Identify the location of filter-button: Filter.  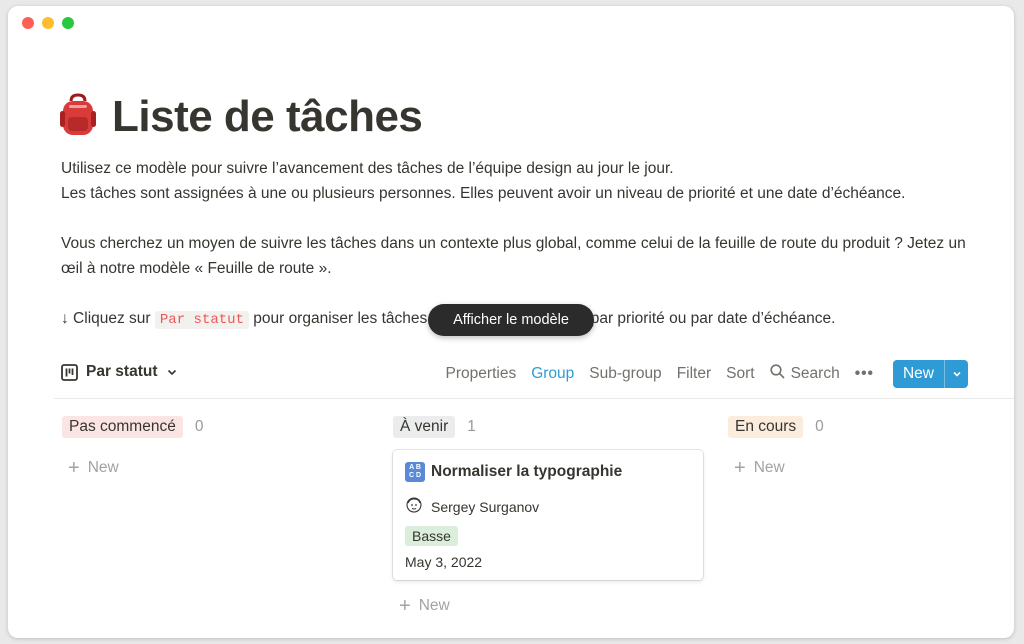
(694, 374).